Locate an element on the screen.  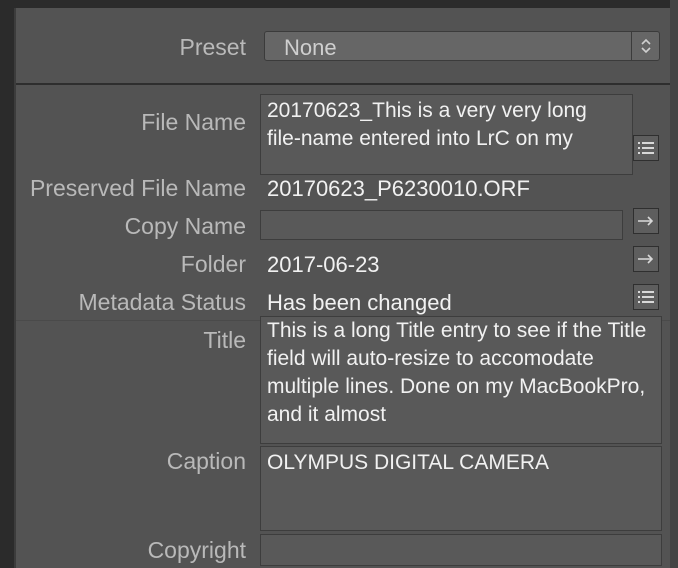
copyright-field is located at coordinates (461, 550).